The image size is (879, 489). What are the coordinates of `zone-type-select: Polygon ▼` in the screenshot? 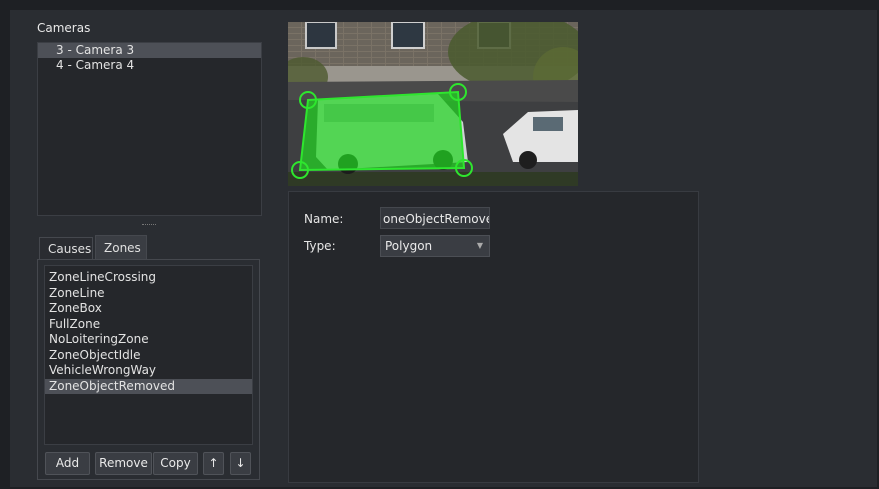 It's located at (435, 246).